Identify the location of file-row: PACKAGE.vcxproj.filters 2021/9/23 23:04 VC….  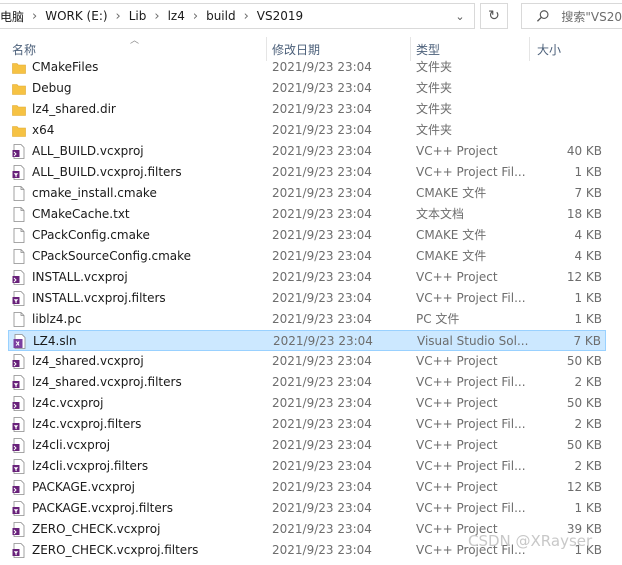
(307, 508).